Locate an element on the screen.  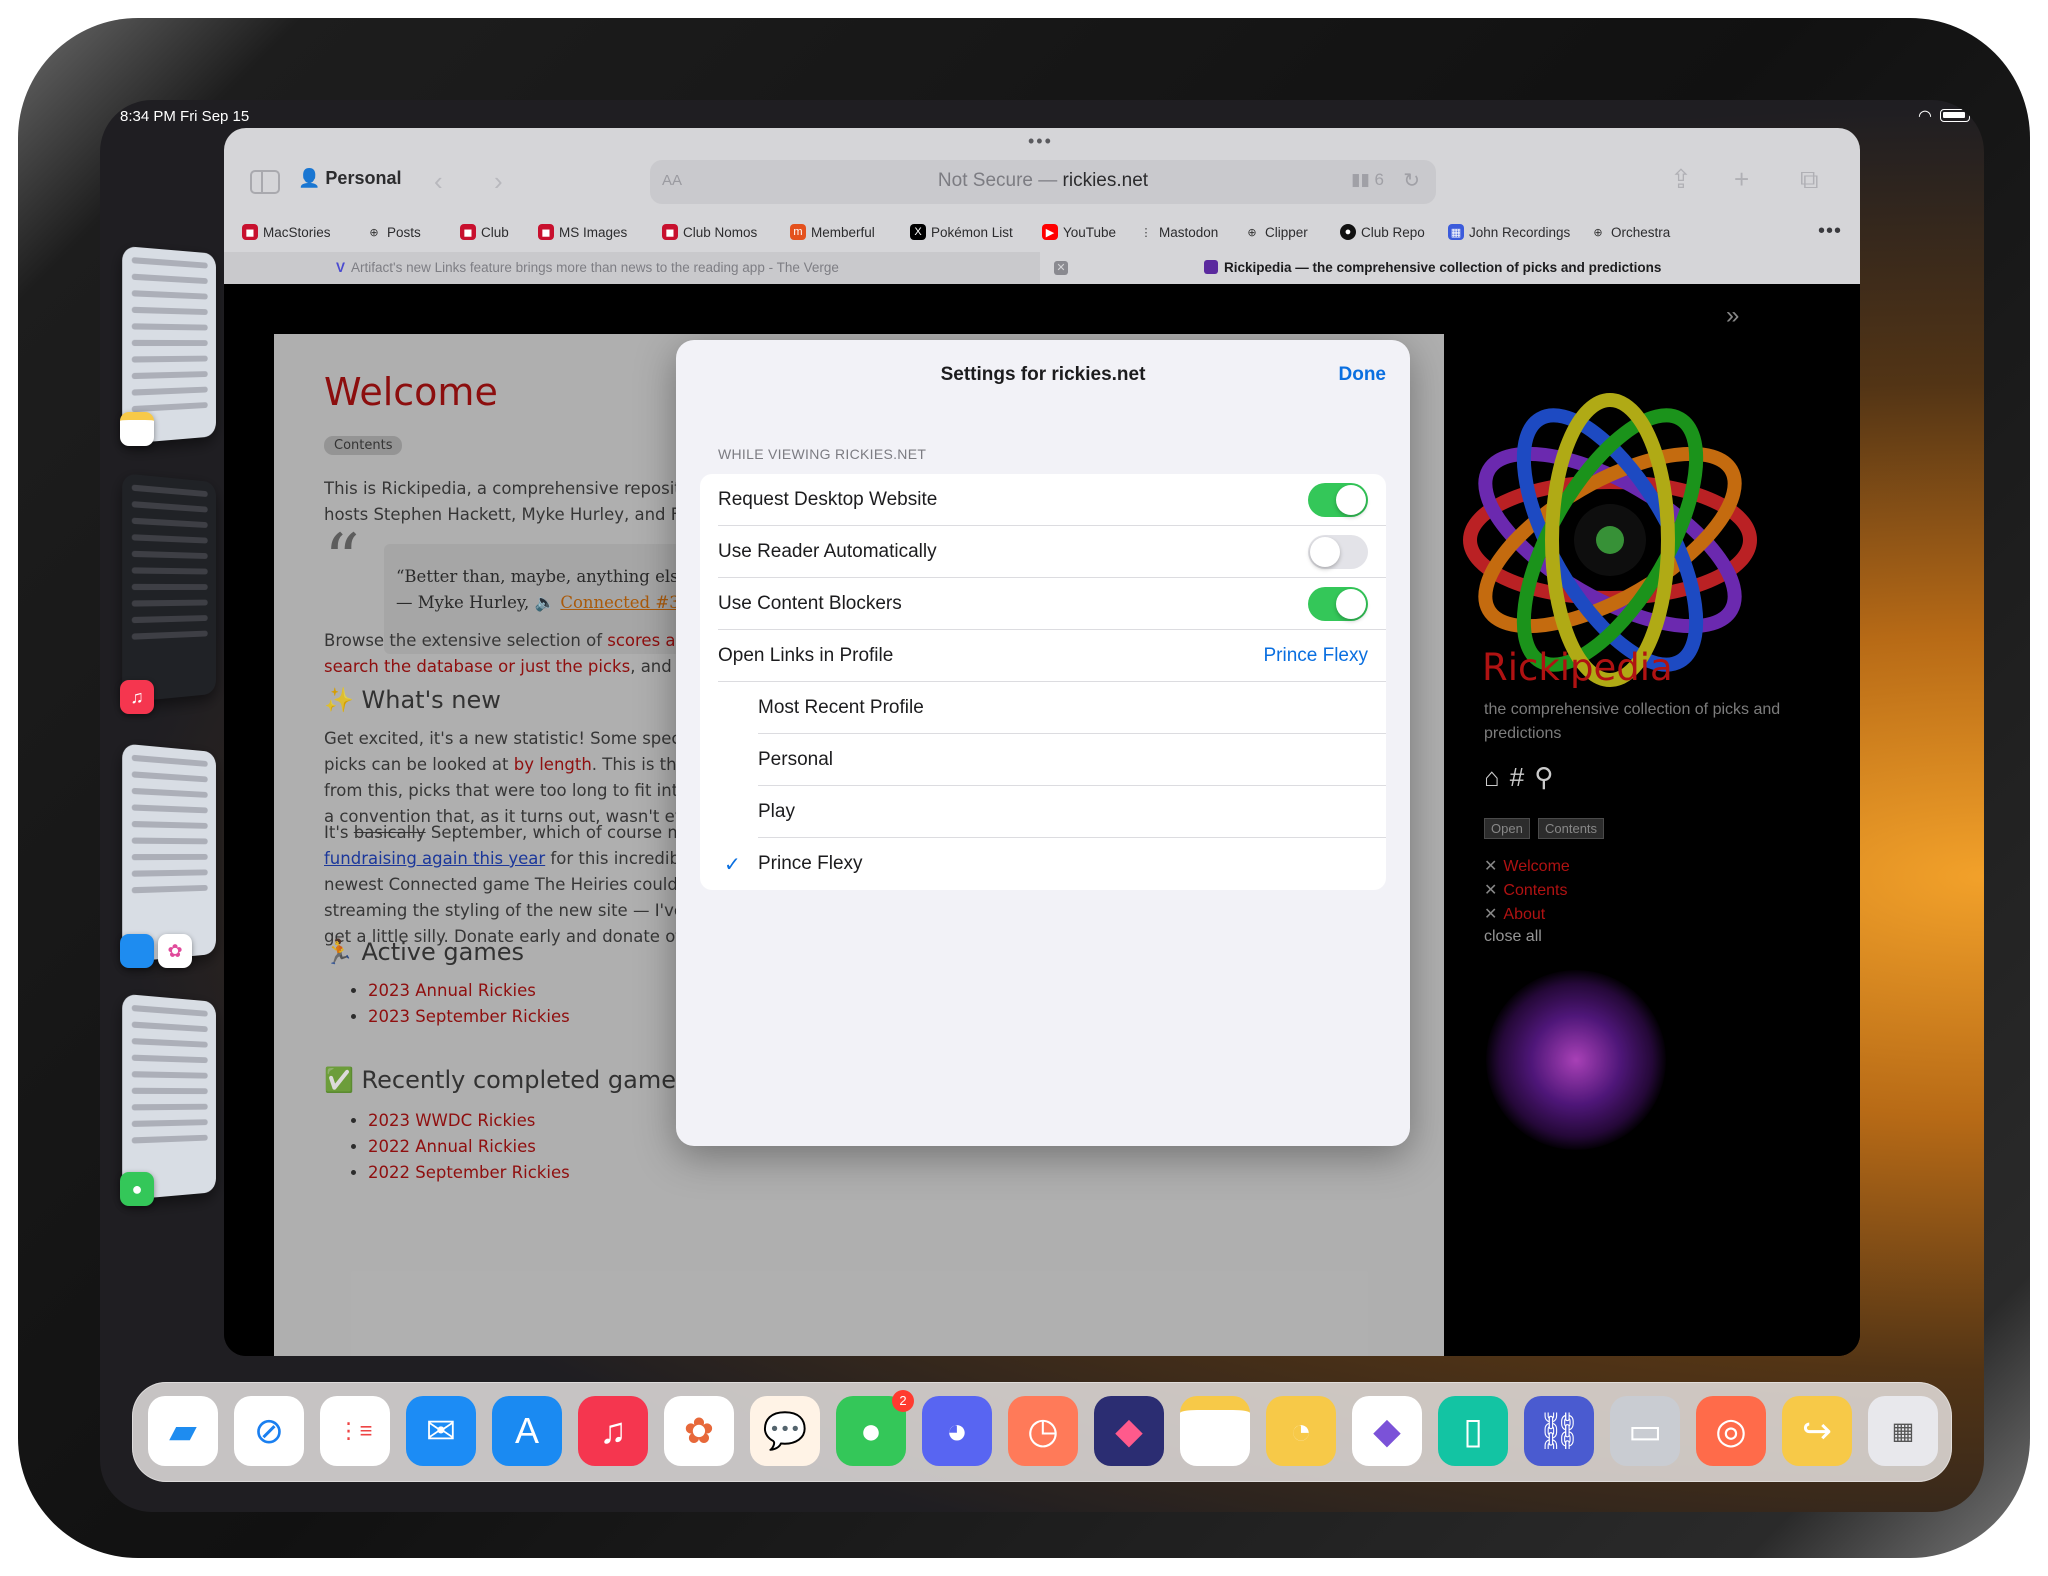
tab-overview-icon: ⧉ is located at coordinates (1809, 180).